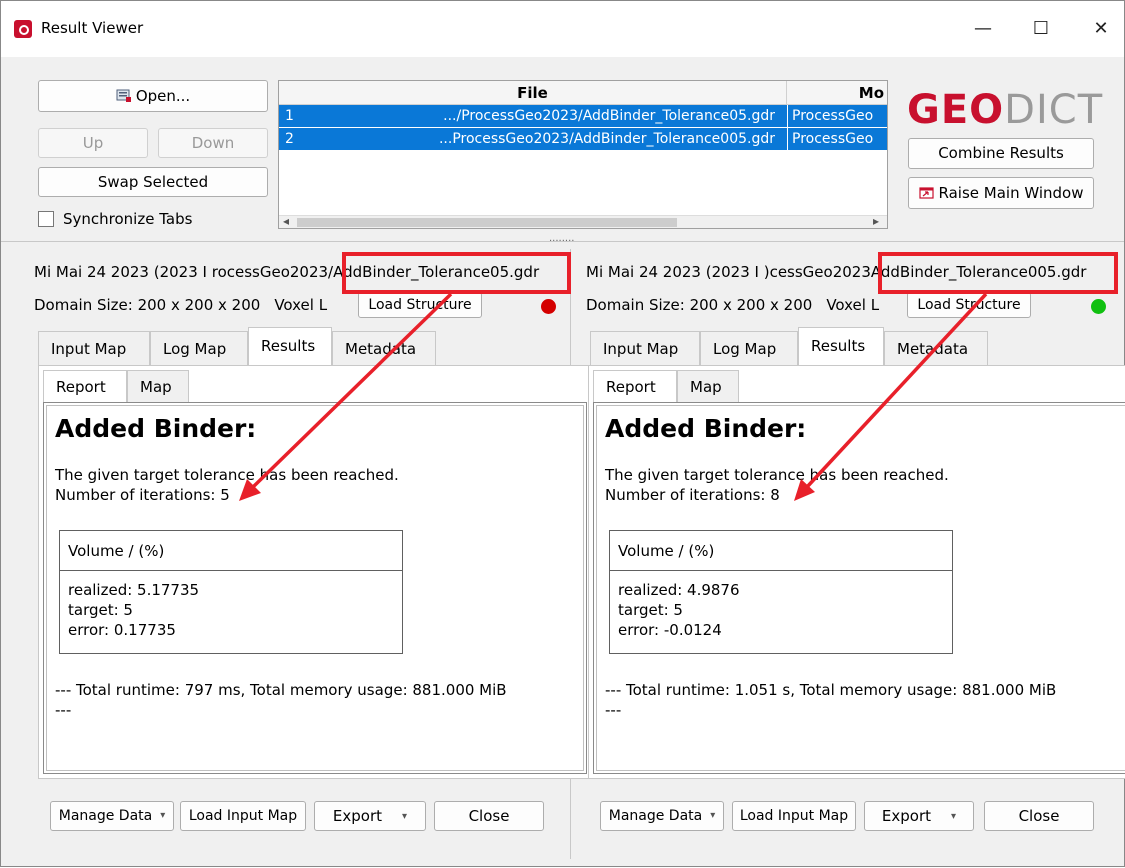 The width and height of the screenshot is (1125, 868). Describe the element at coordinates (876, 221) in the screenshot. I see `scroll-right-icon: ▸` at that location.